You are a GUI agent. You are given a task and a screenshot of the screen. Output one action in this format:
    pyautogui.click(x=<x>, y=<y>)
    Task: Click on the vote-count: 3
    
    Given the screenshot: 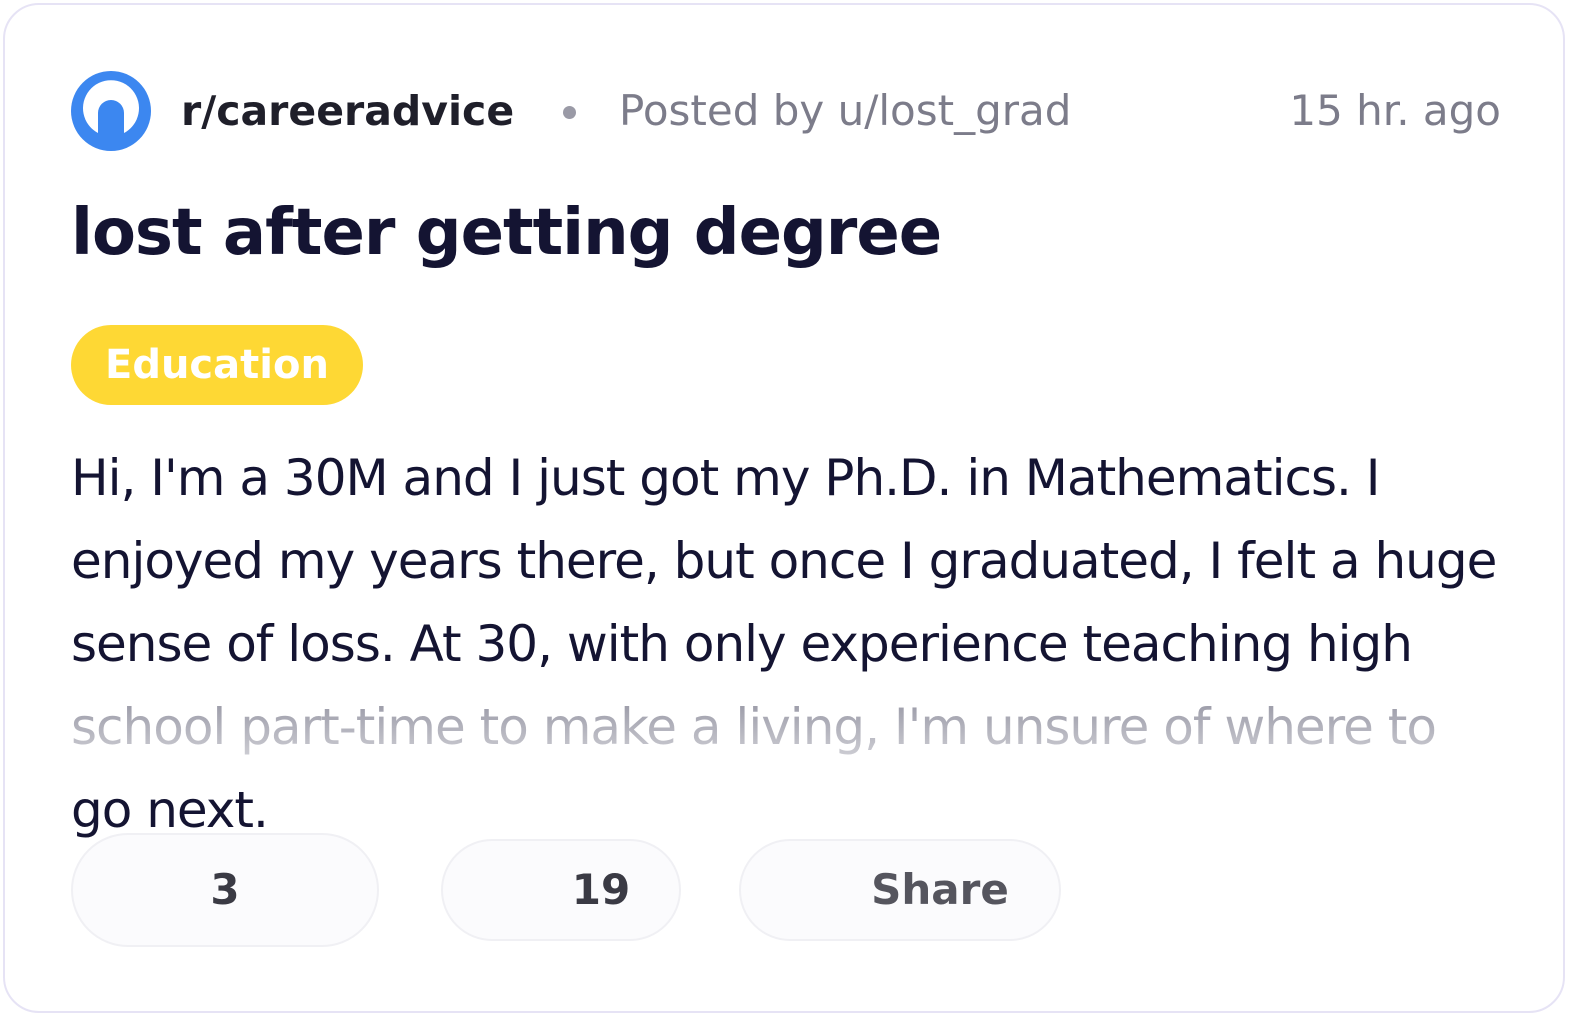 What is the action you would take?
    pyautogui.click(x=225, y=889)
    